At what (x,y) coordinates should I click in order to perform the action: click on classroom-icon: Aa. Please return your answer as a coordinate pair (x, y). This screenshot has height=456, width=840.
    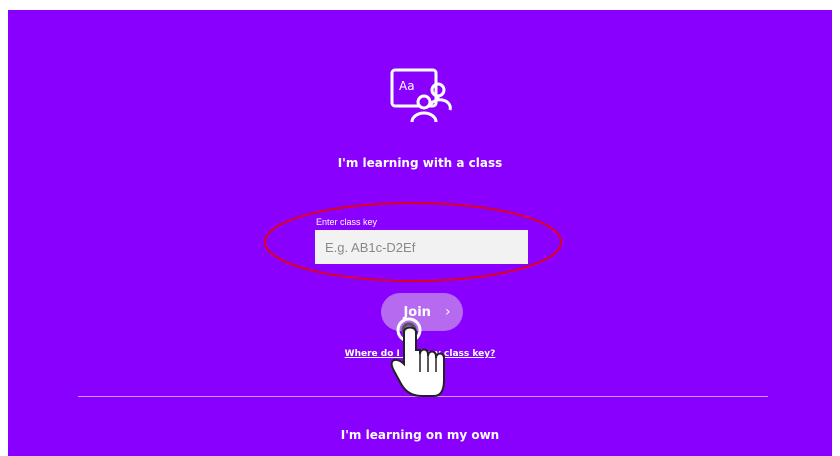
    Looking at the image, I should click on (421, 95).